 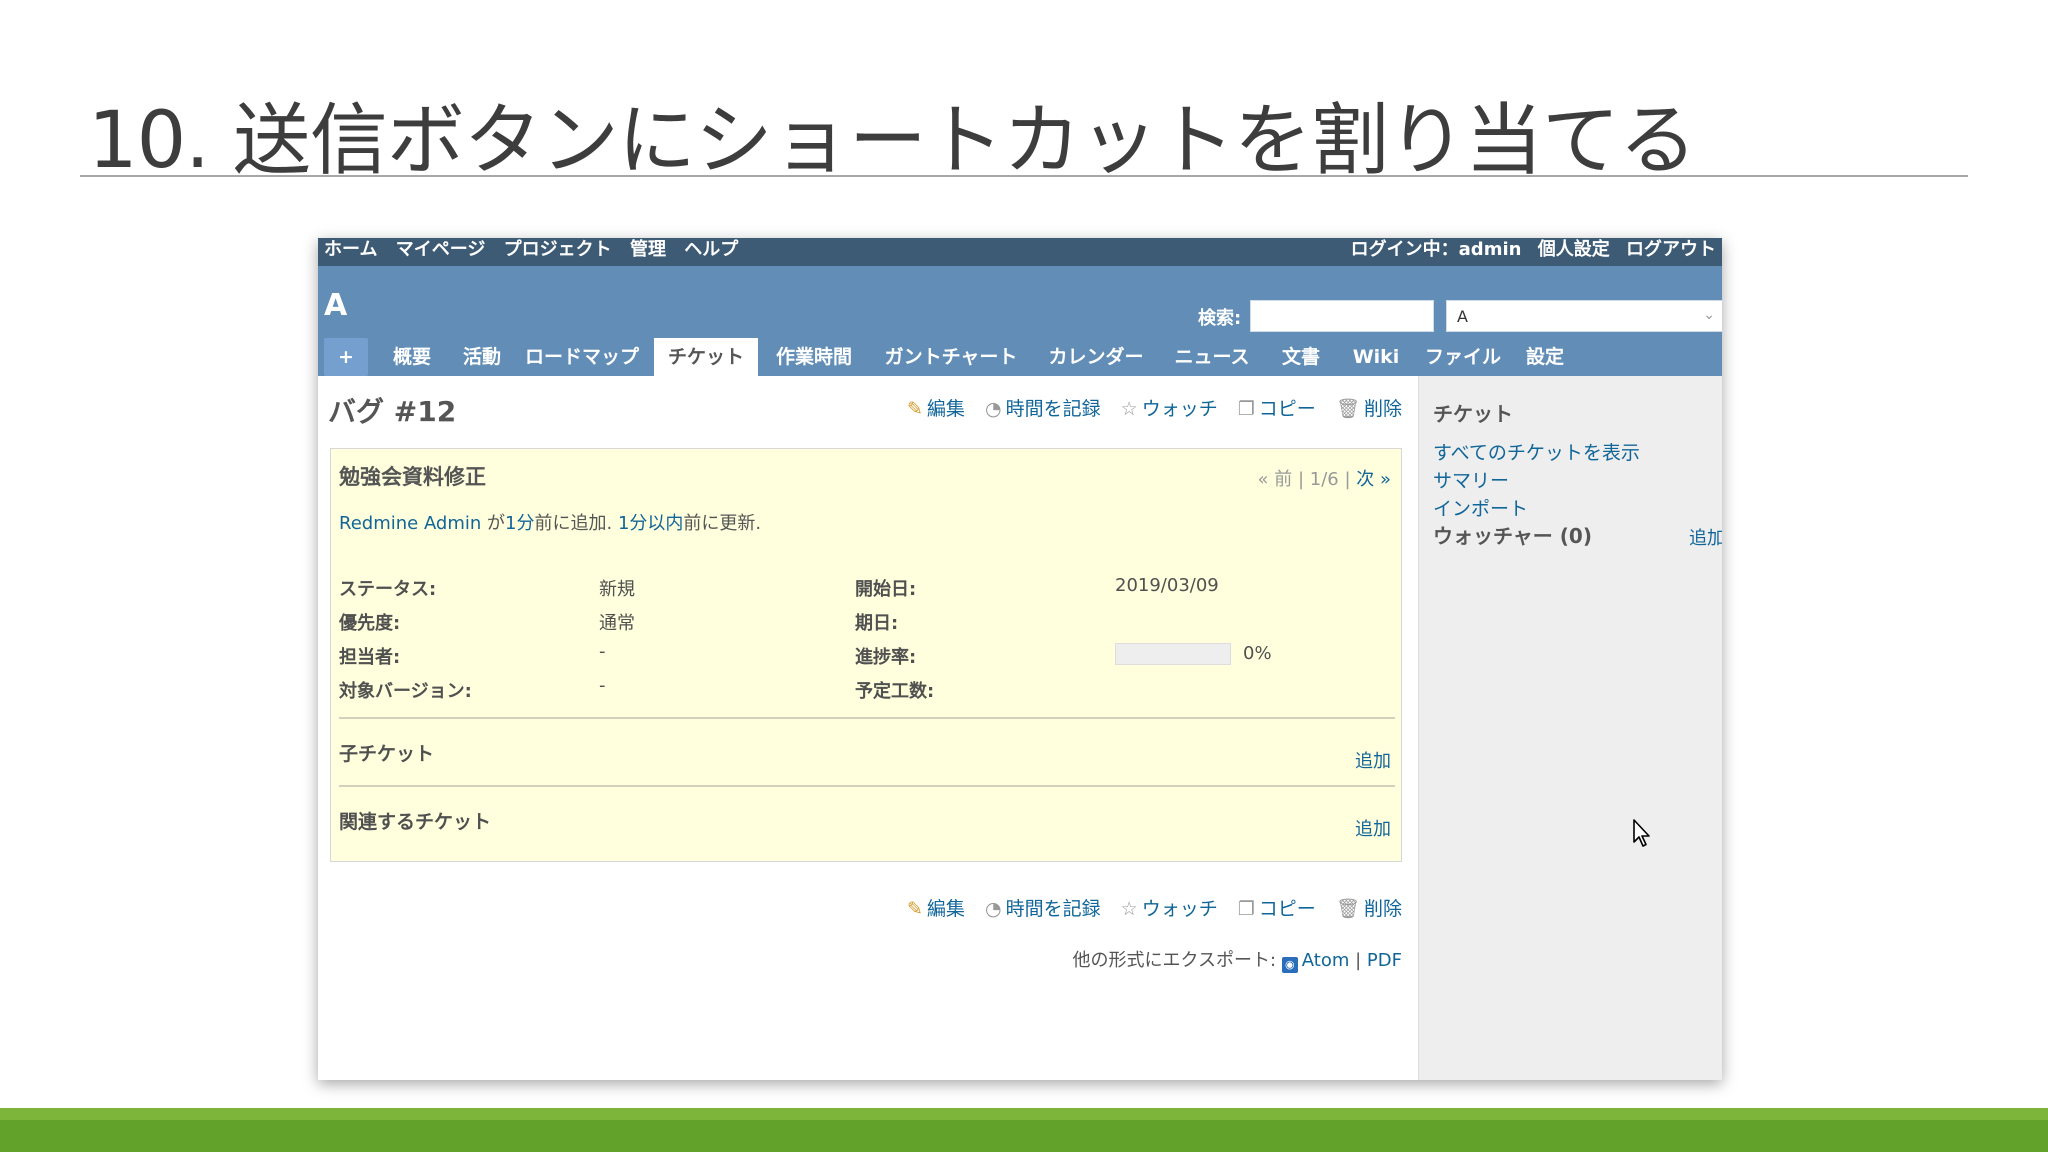 What do you see at coordinates (346, 357) in the screenshot?
I see `new-object-button: +` at bounding box center [346, 357].